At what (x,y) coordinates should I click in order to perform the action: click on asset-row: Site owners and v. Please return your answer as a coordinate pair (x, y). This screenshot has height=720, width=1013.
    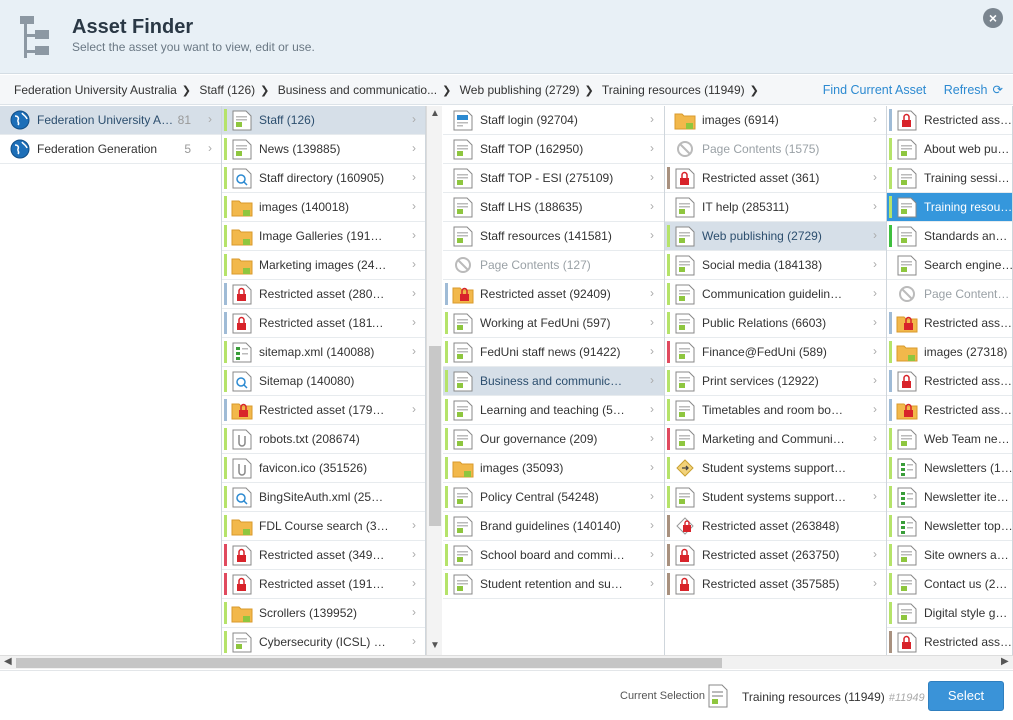
    Looking at the image, I should click on (949, 555).